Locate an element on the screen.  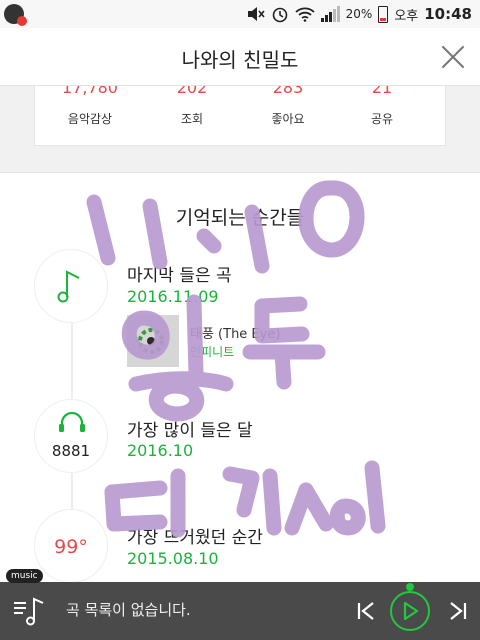
timeline-circle: 99° is located at coordinates (71, 546).